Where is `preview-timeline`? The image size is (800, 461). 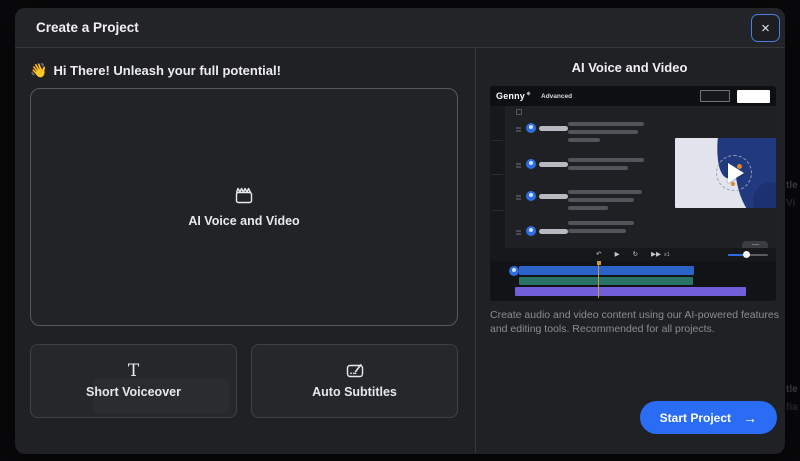 preview-timeline is located at coordinates (633, 281).